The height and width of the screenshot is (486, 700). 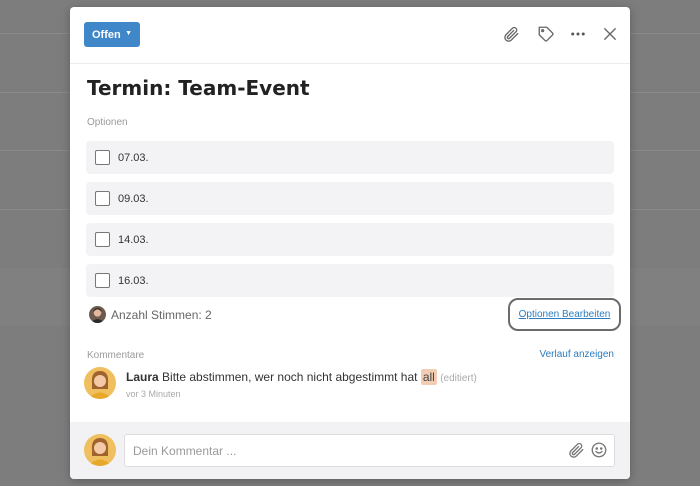 What do you see at coordinates (133, 198) in the screenshot?
I see `option-label: 09.03.` at bounding box center [133, 198].